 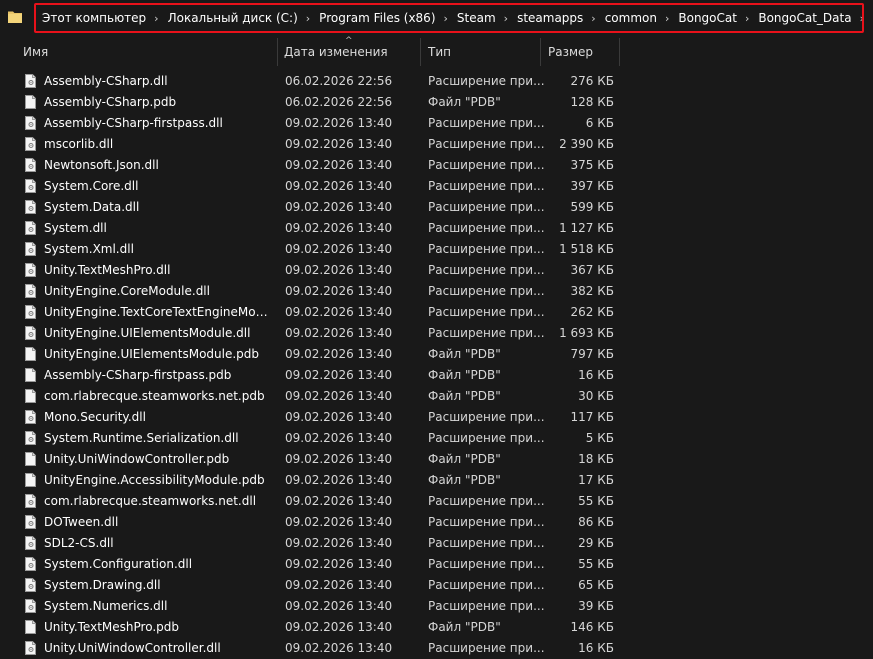 I want to click on file-name: Newtonsoft.Json.dll, so click(x=101, y=165).